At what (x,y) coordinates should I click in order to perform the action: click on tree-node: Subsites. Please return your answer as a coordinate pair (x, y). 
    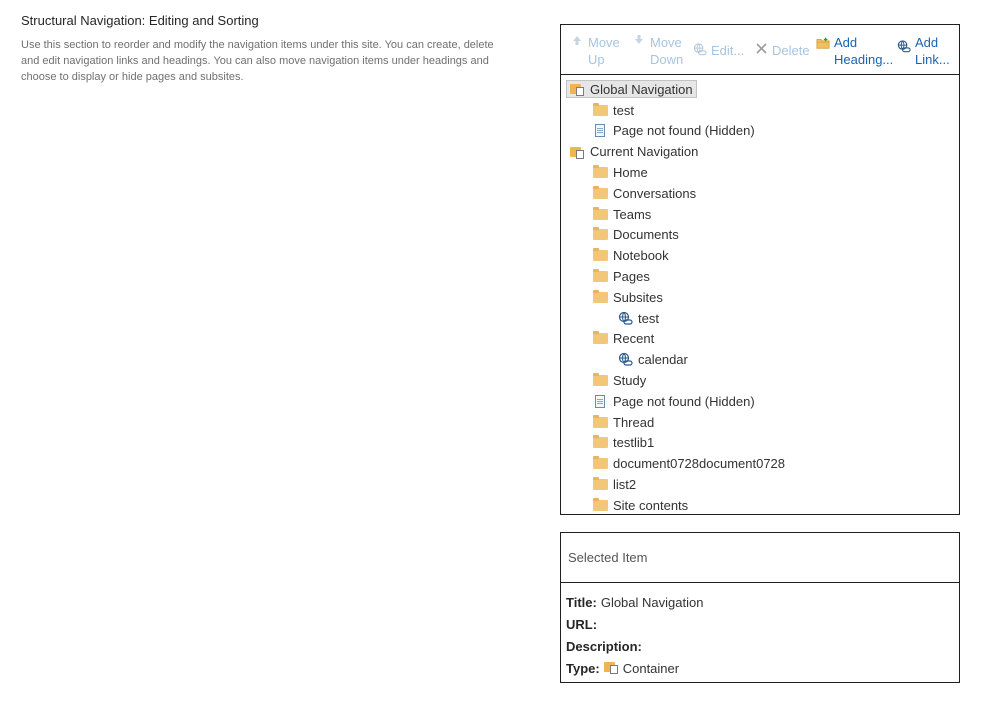
    Looking at the image, I should click on (760, 297).